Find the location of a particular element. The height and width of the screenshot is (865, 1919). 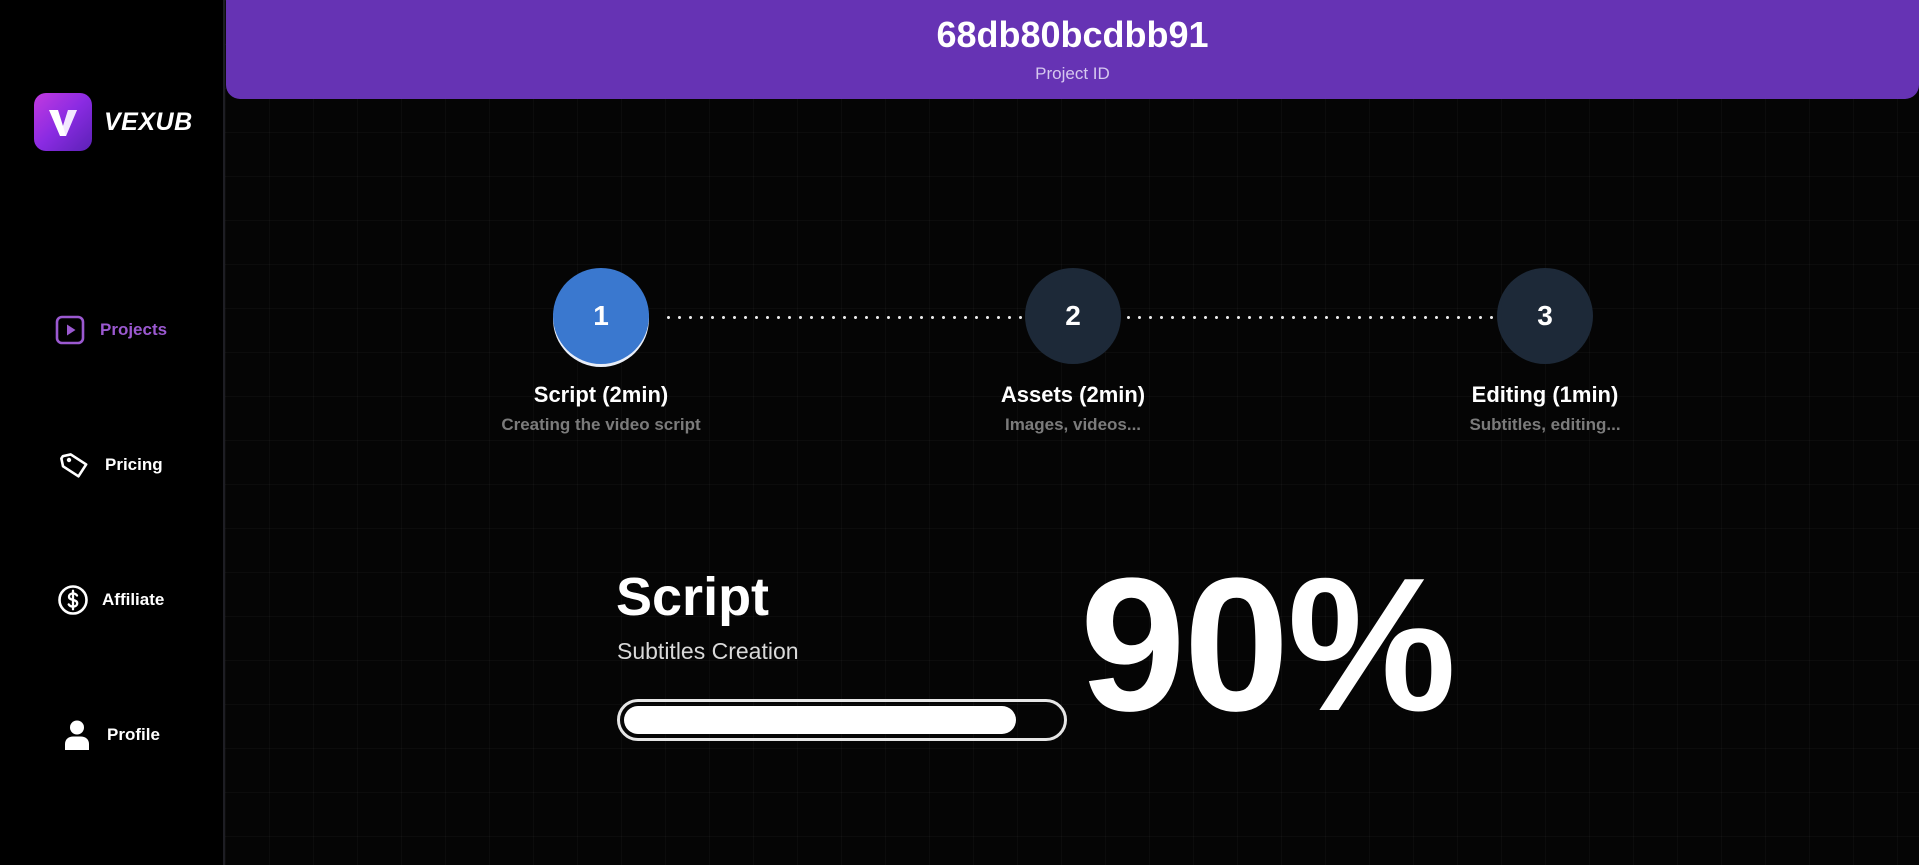

sidebar: VEXUB Projects Pricing Affiliate Profile is located at coordinates (112, 432).